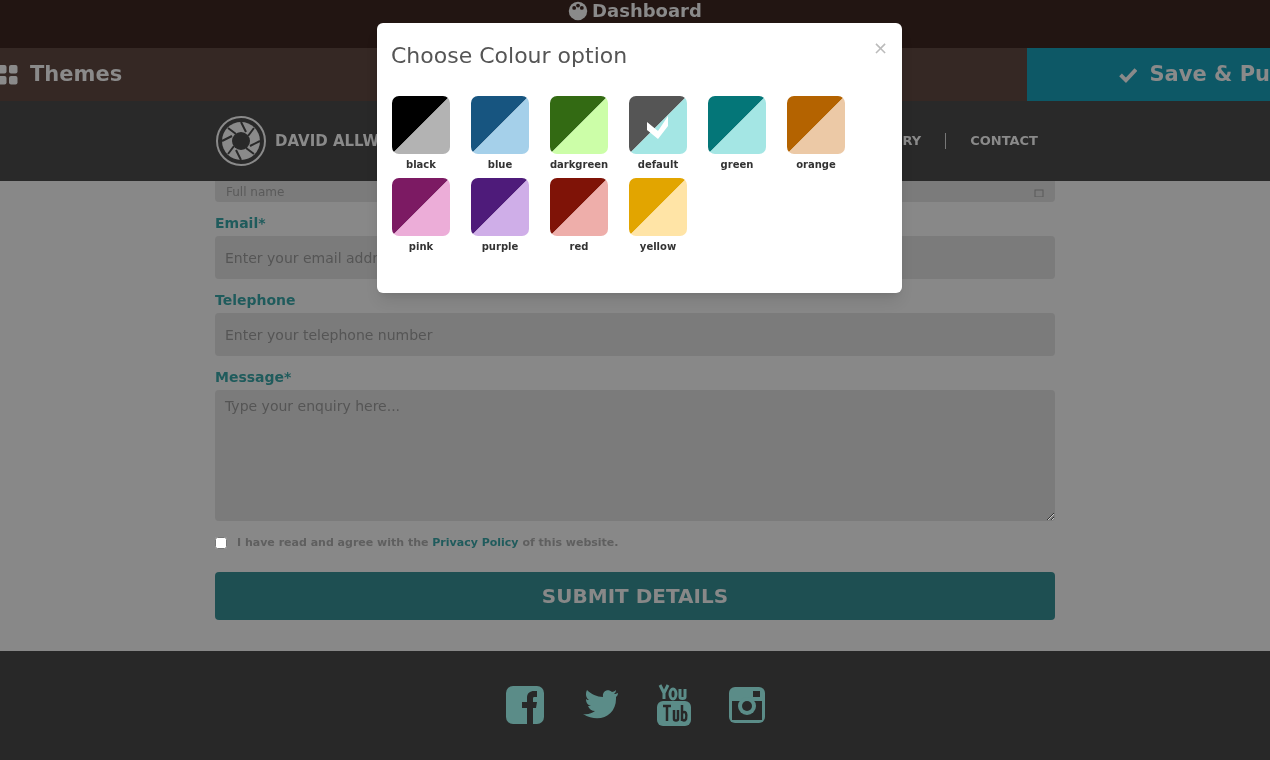  Describe the element at coordinates (255, 300) in the screenshot. I see `field-label: Telephone` at that location.